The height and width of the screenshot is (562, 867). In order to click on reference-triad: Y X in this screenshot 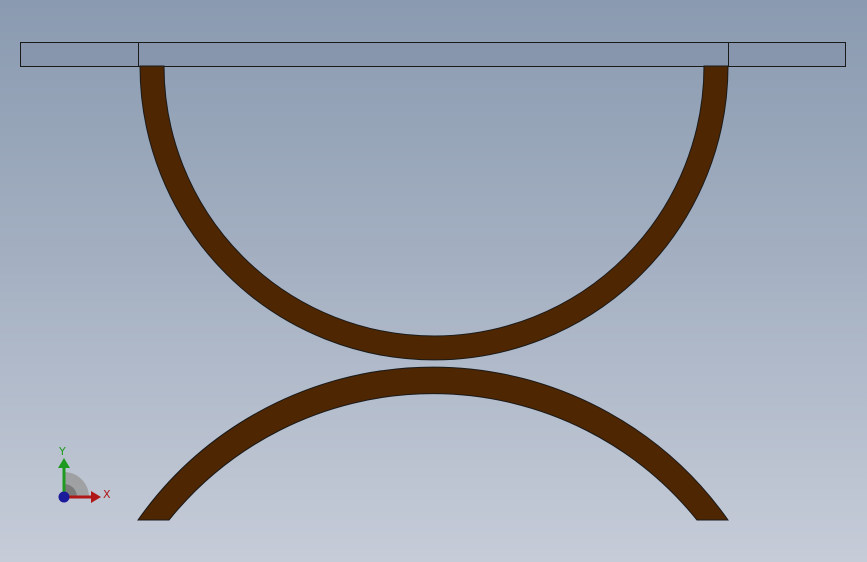, I will do `click(84, 474)`.